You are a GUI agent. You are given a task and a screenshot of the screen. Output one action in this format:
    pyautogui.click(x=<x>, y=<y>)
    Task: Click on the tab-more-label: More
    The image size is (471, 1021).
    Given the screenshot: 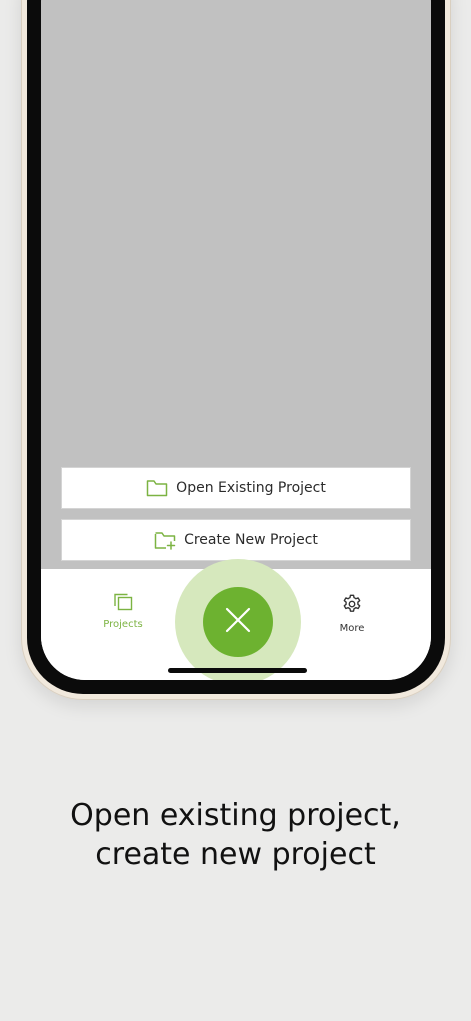 What is the action you would take?
    pyautogui.click(x=352, y=628)
    